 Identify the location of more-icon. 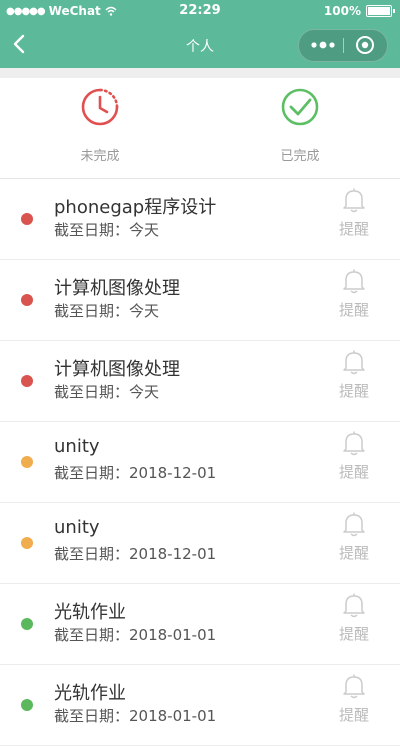
(323, 45).